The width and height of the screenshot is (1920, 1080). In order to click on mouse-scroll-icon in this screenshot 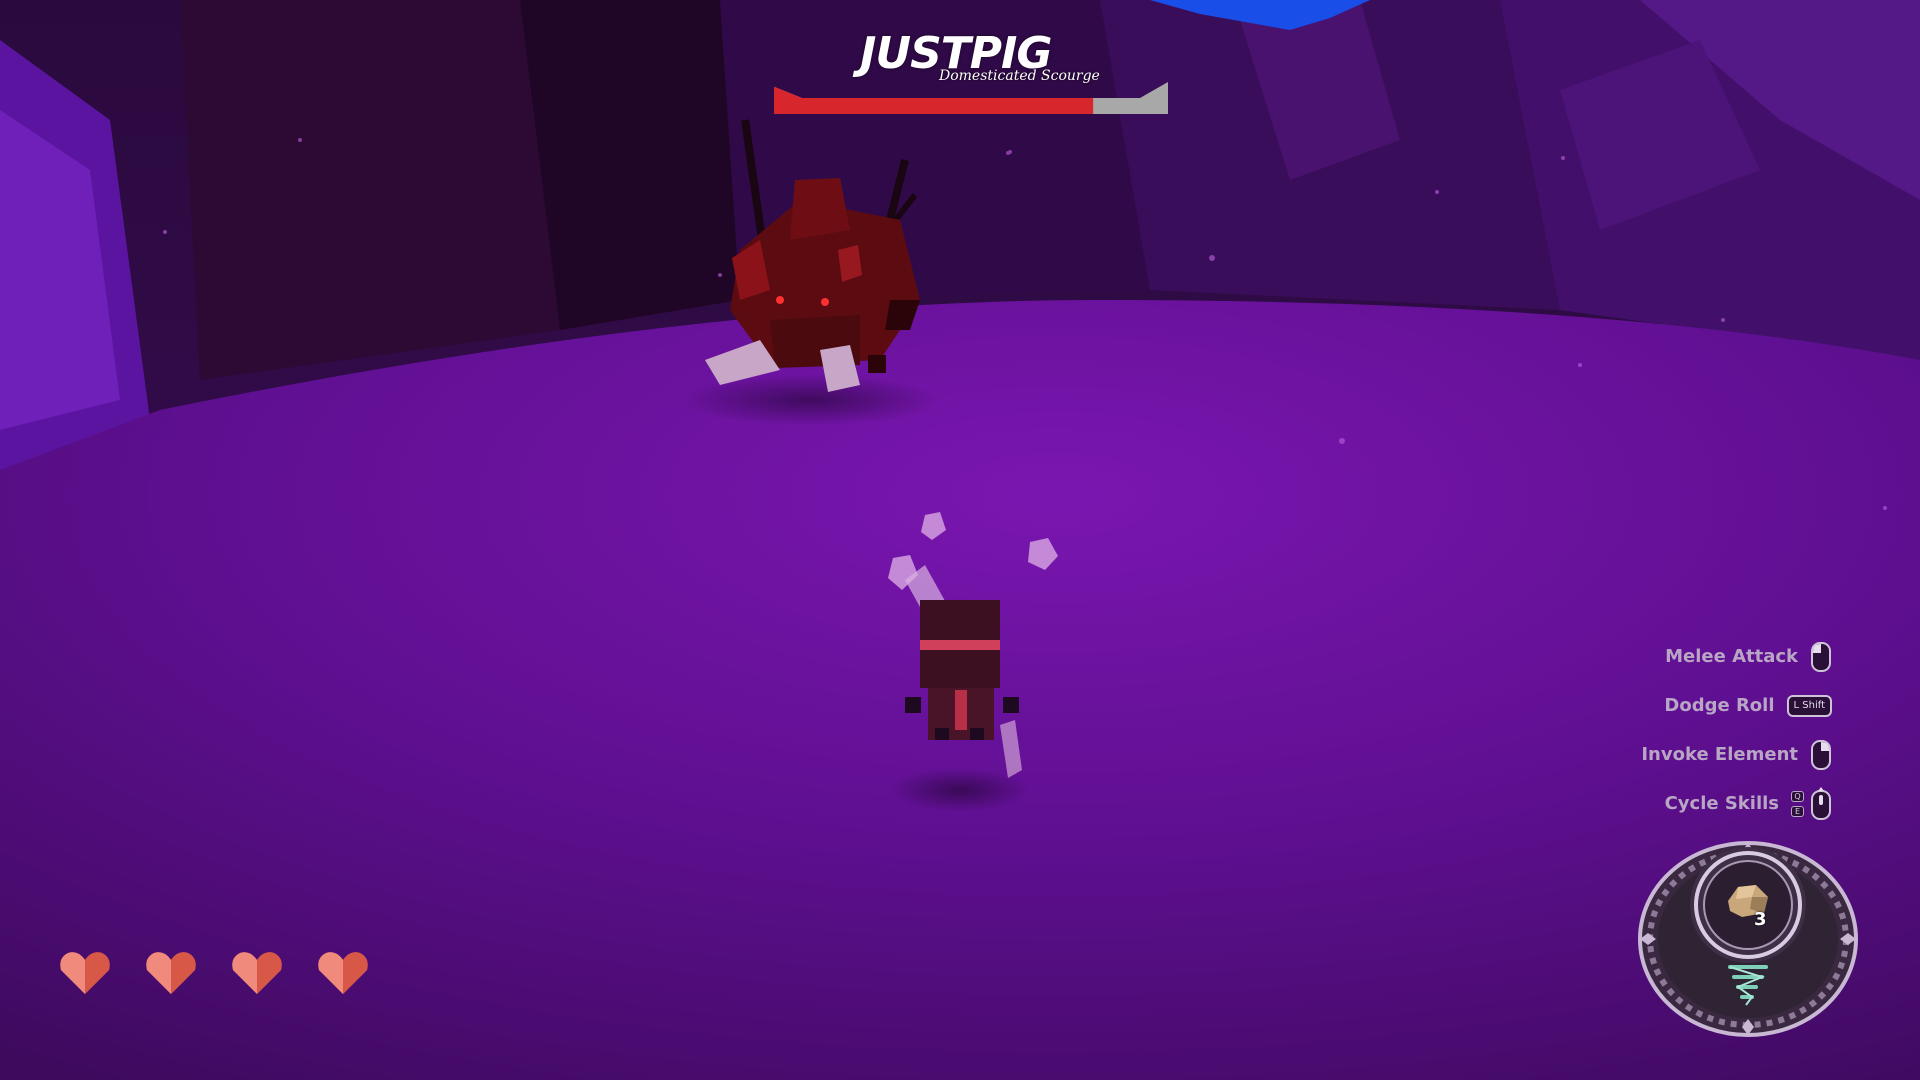, I will do `click(1821, 803)`.